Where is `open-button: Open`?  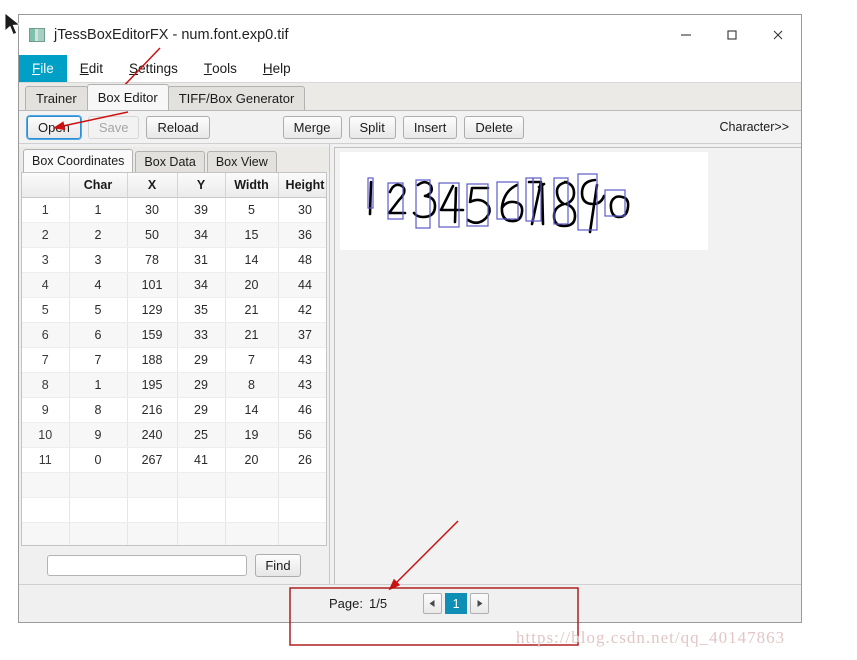
open-button: Open is located at coordinates (54, 127).